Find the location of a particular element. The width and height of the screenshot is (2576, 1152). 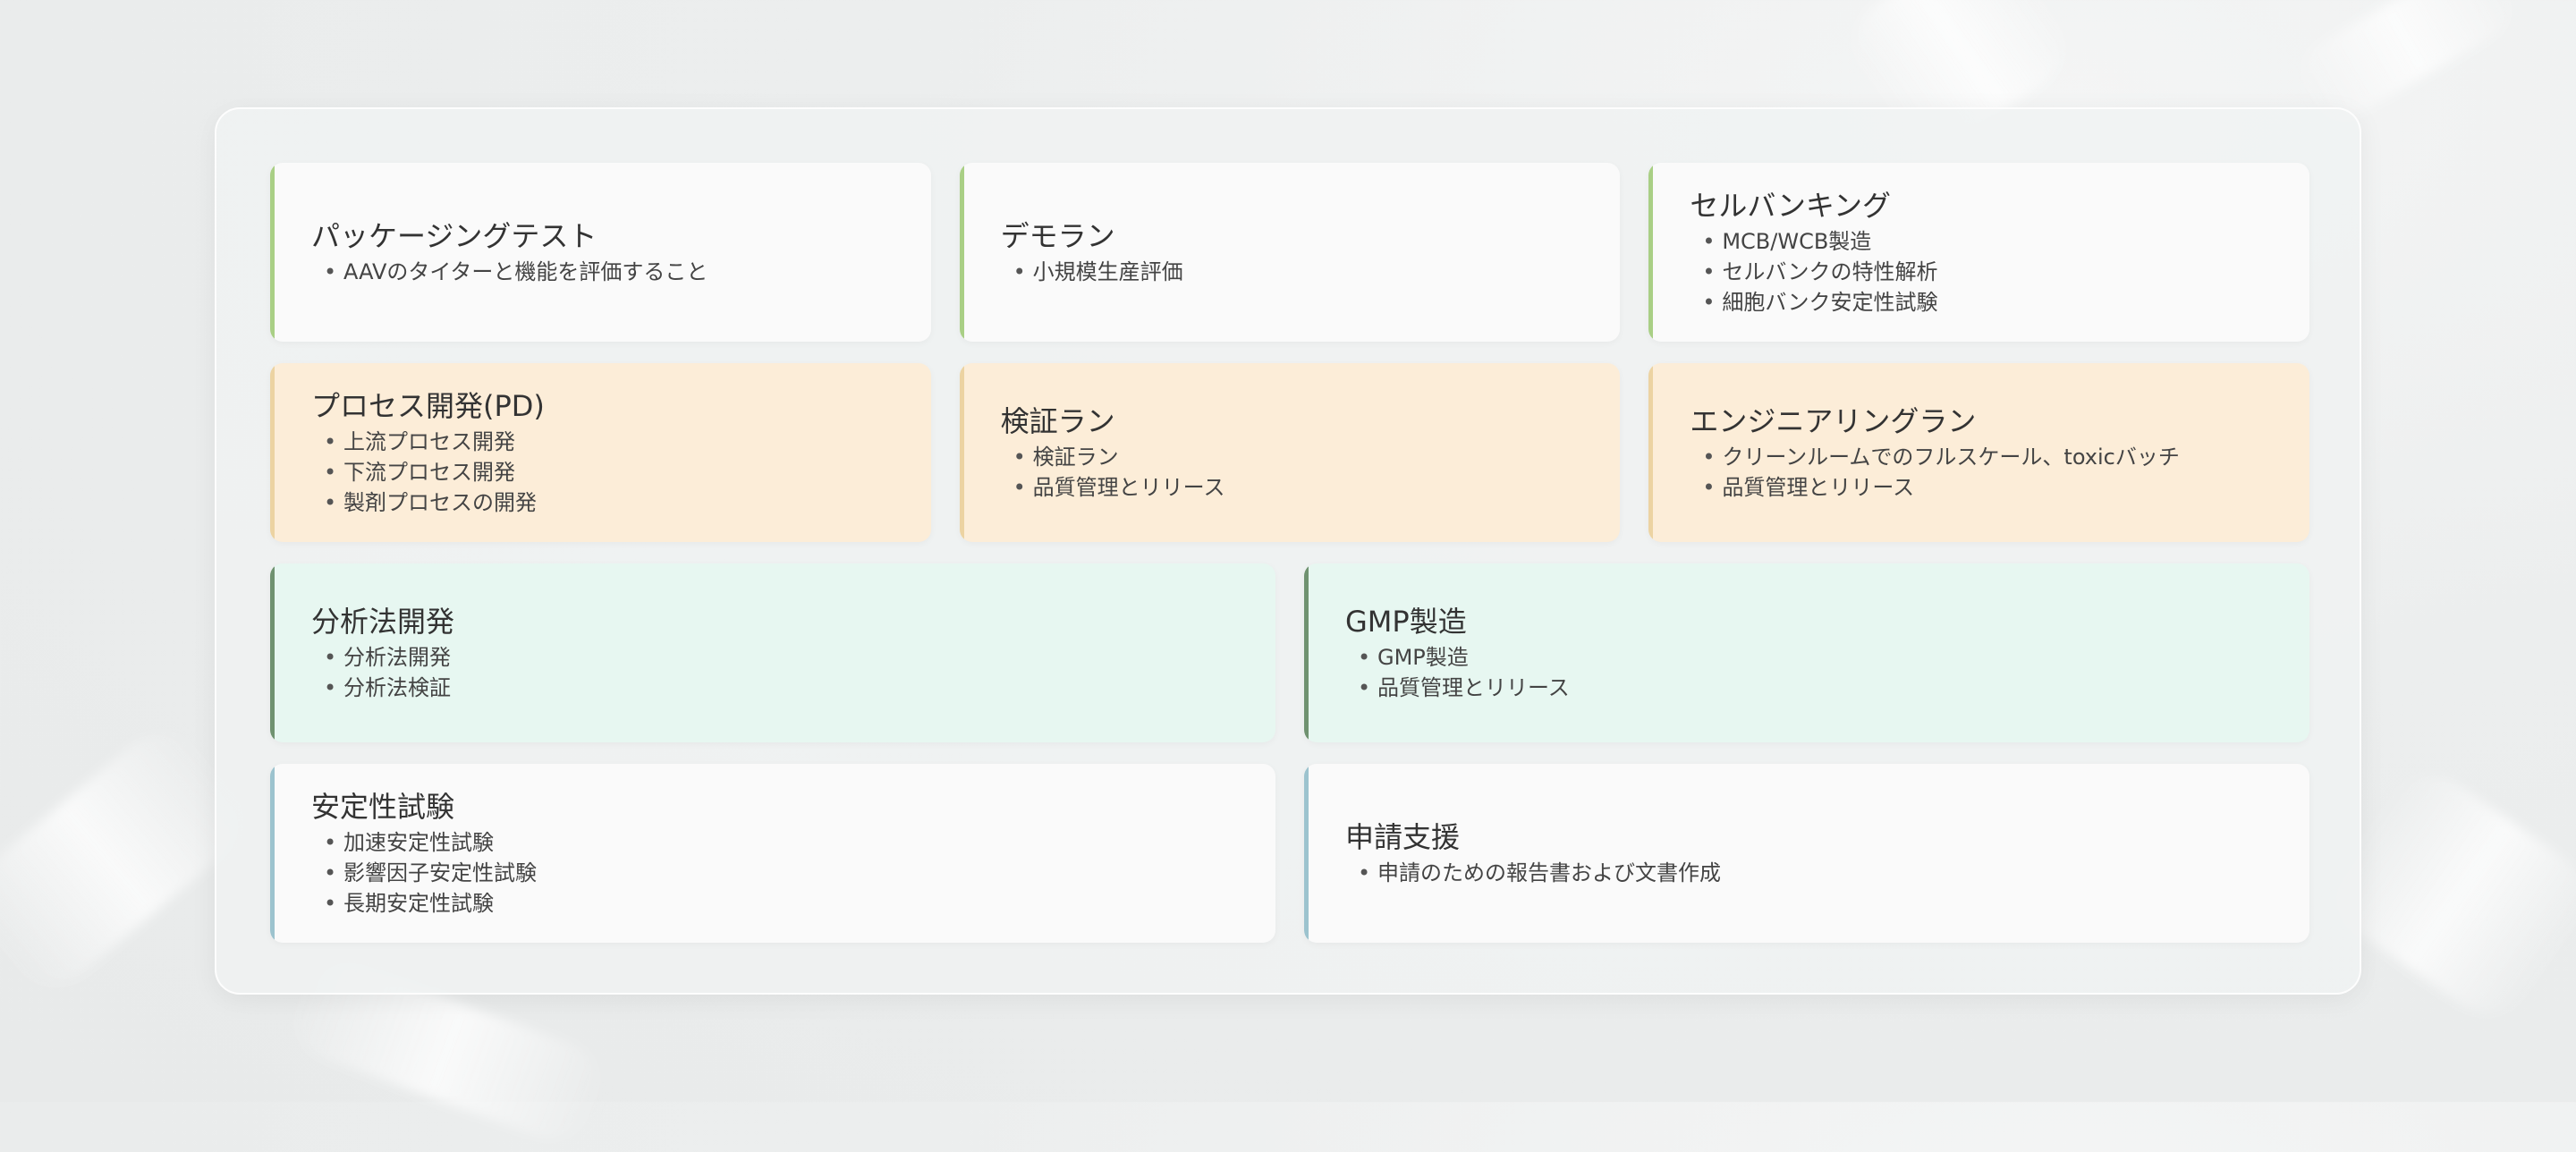

card-demo-run: デモラン 小規模生産評価 is located at coordinates (1290, 252).